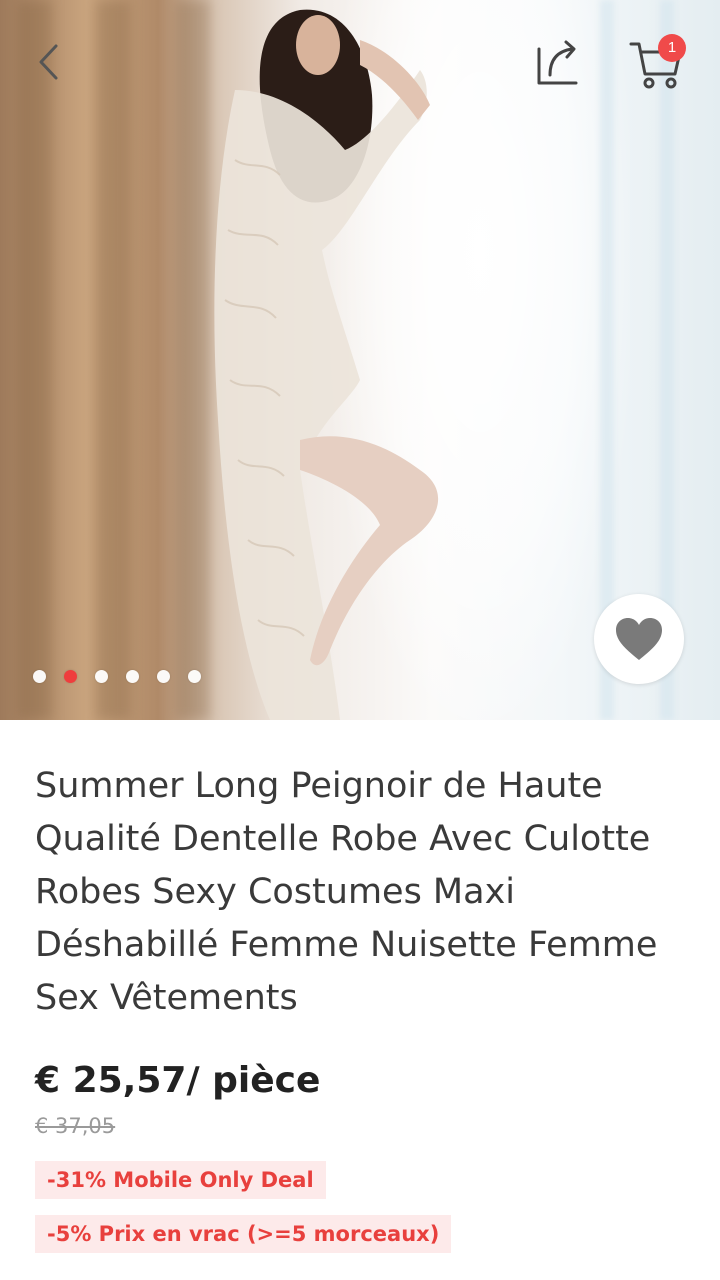 The height and width of the screenshot is (1280, 720). Describe the element at coordinates (655, 62) in the screenshot. I see `cart-button: 1` at that location.